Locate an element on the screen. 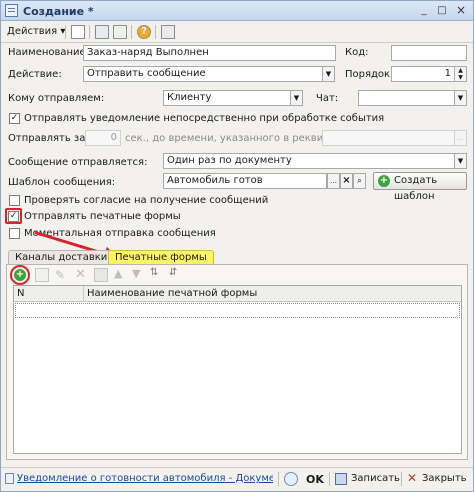 The height and width of the screenshot is (492, 474). send-print-forms-checkbox: ✓ is located at coordinates (13, 216).